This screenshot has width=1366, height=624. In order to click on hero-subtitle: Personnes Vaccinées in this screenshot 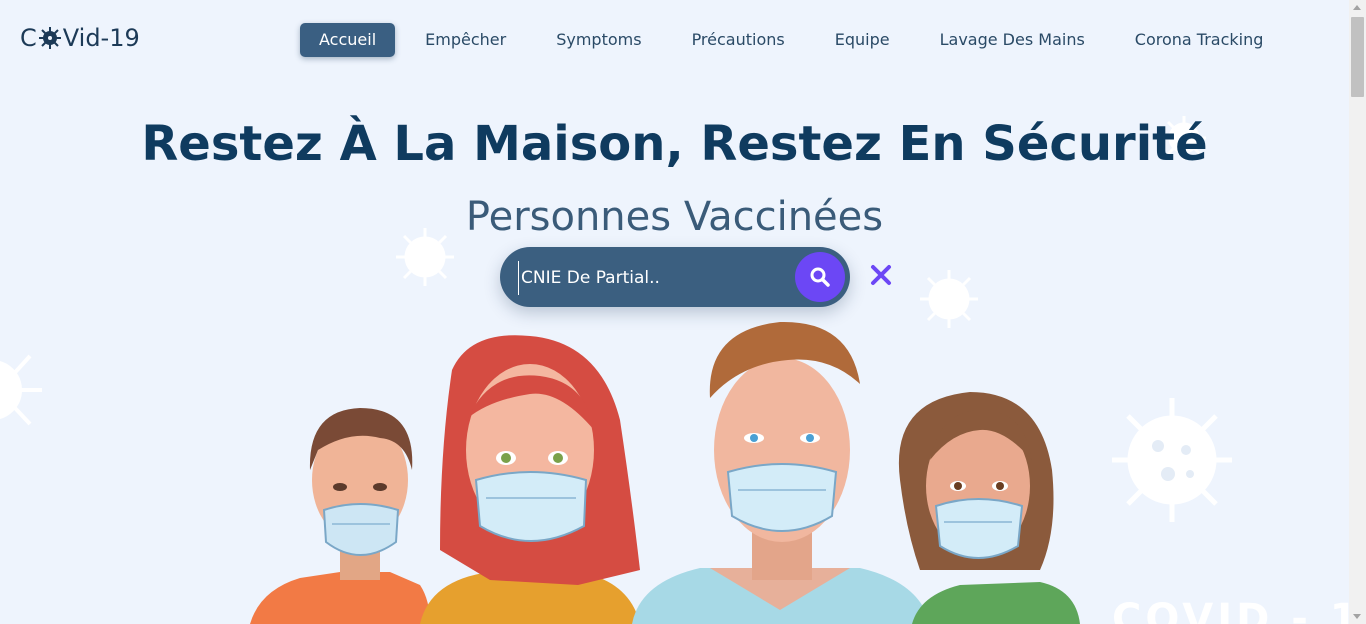, I will do `click(674, 217)`.